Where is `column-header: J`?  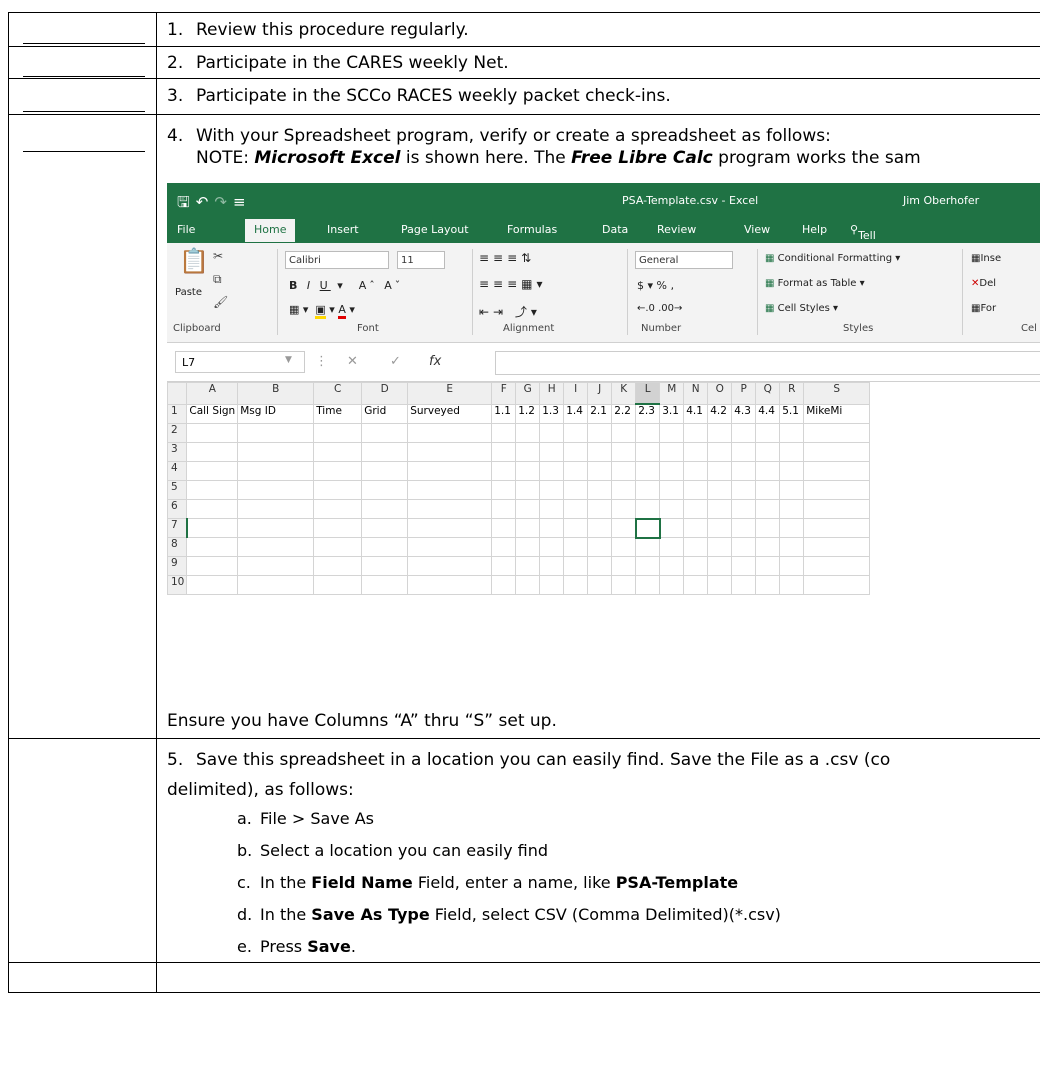 column-header: J is located at coordinates (600, 393).